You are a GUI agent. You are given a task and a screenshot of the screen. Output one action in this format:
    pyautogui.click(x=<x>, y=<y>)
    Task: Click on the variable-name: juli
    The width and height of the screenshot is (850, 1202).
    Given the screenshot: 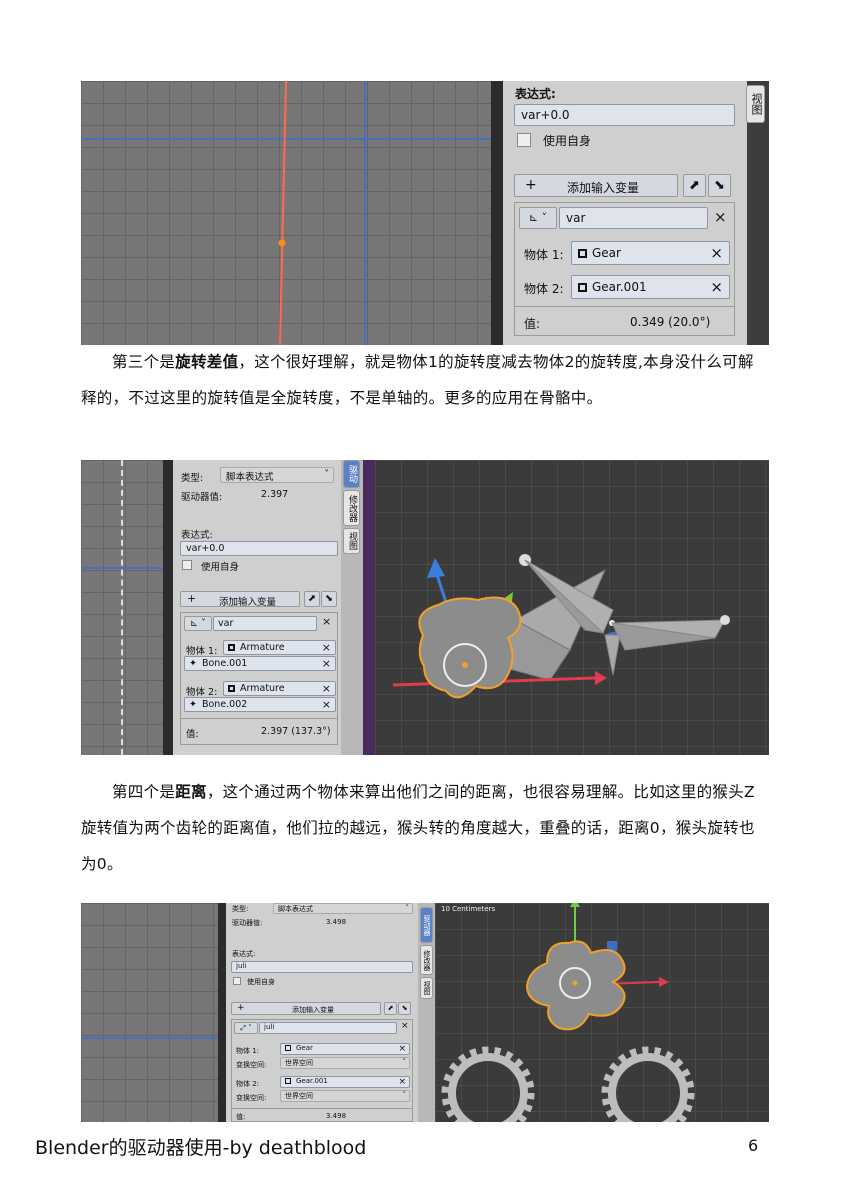 What is the action you would take?
    pyautogui.click(x=269, y=1027)
    